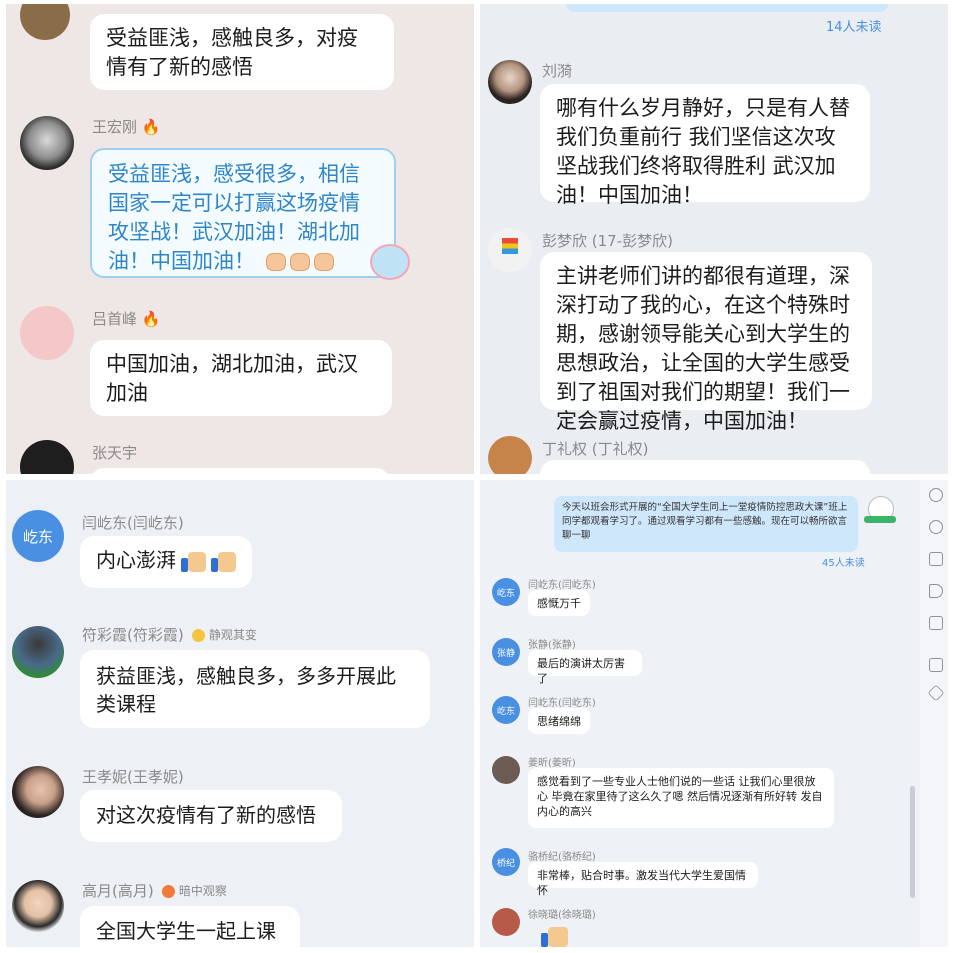 This screenshot has height=953, width=953. Describe the element at coordinates (241, 378) in the screenshot. I see `message-bubble: 中国加油，湖北加油，武汉加油` at that location.